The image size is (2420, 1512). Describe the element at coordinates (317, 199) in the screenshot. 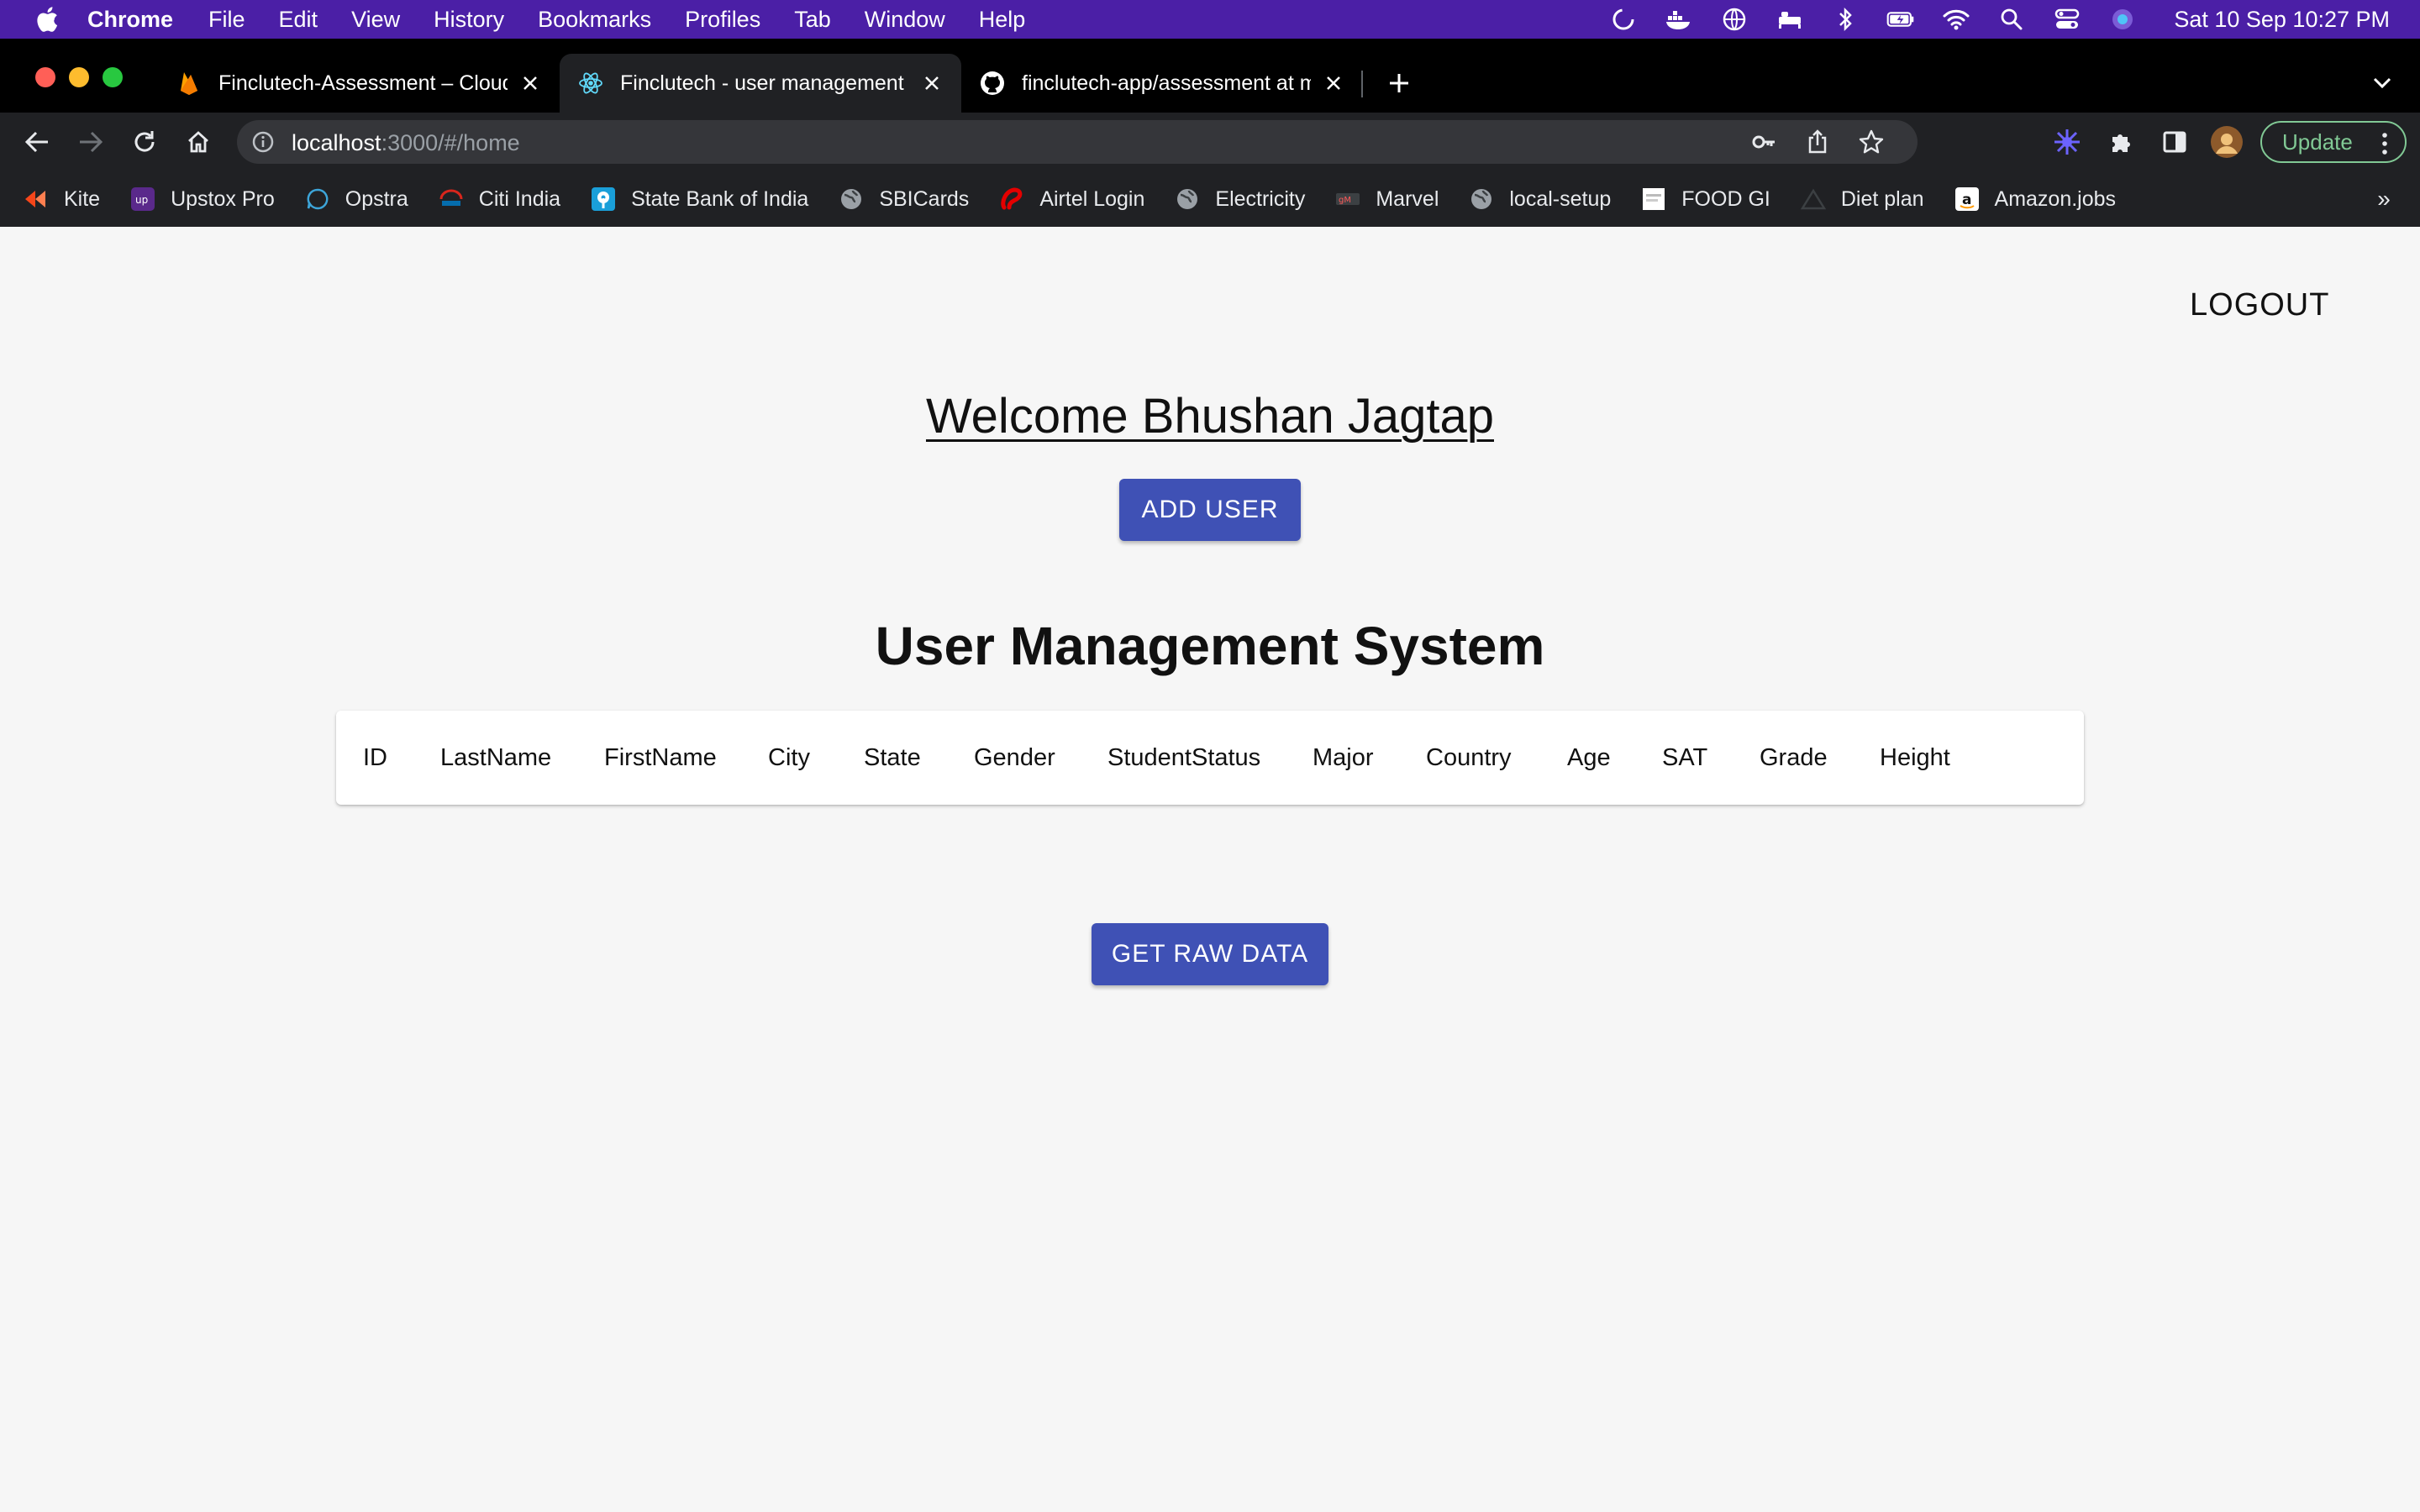

I see `opstra-icon` at that location.